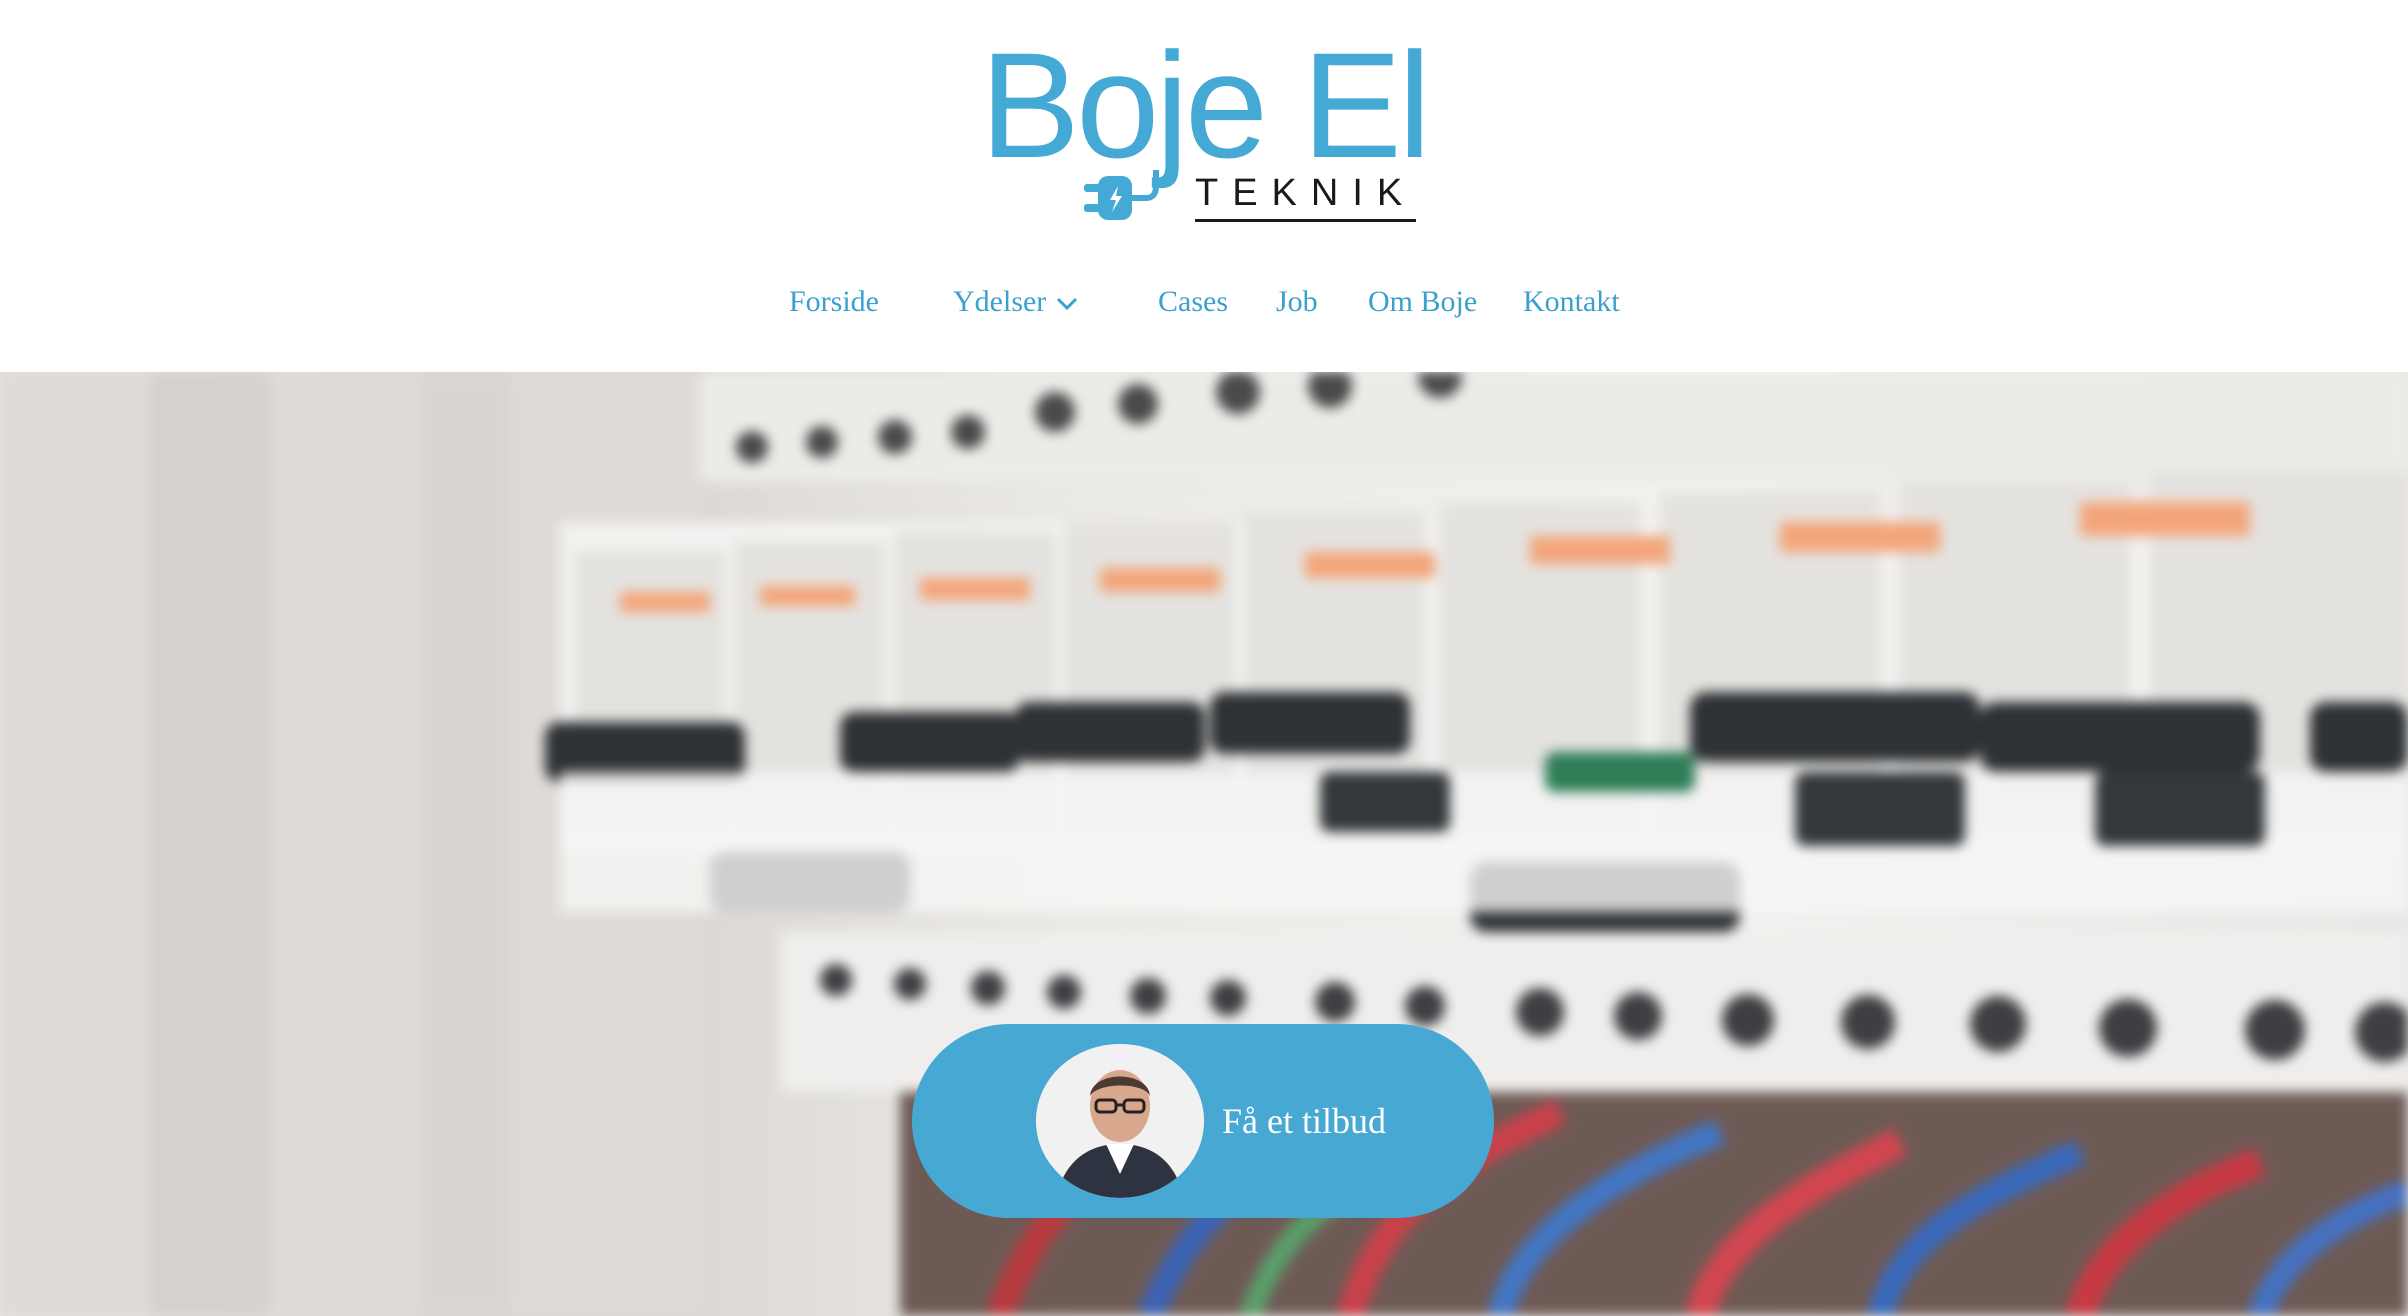 The image size is (2408, 1316). I want to click on plug-icon, so click(1121, 195).